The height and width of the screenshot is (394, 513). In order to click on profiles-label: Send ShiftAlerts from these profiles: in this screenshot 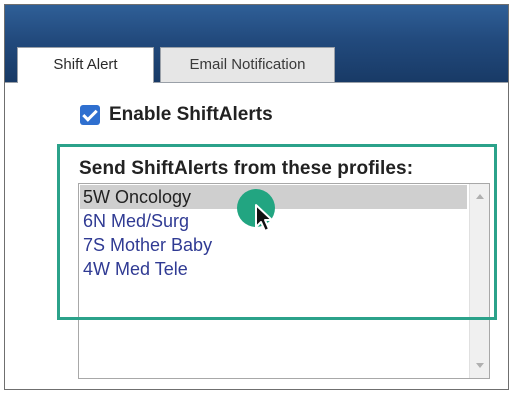, I will do `click(246, 168)`.